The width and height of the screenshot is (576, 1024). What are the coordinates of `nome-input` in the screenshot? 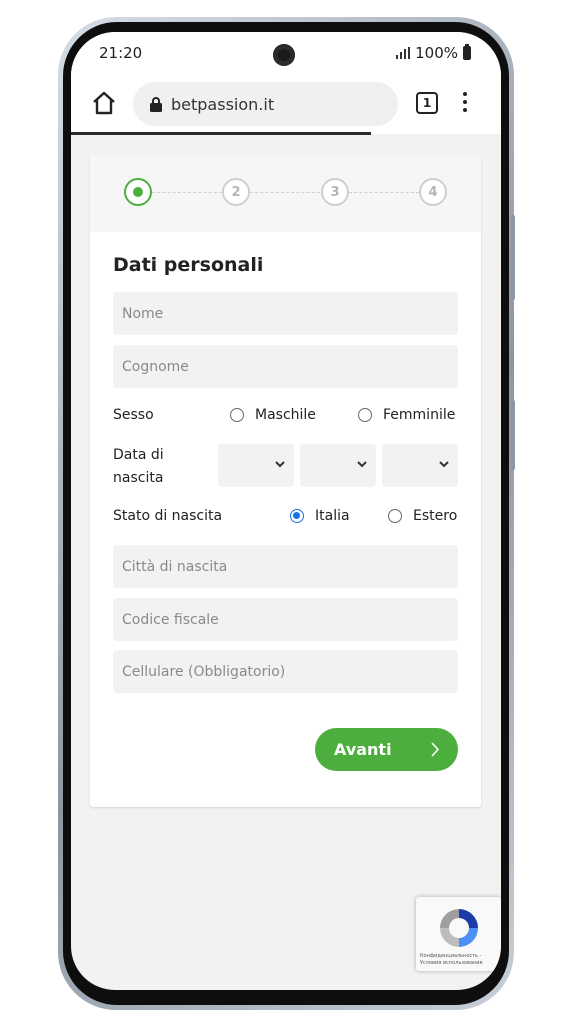 It's located at (285, 313).